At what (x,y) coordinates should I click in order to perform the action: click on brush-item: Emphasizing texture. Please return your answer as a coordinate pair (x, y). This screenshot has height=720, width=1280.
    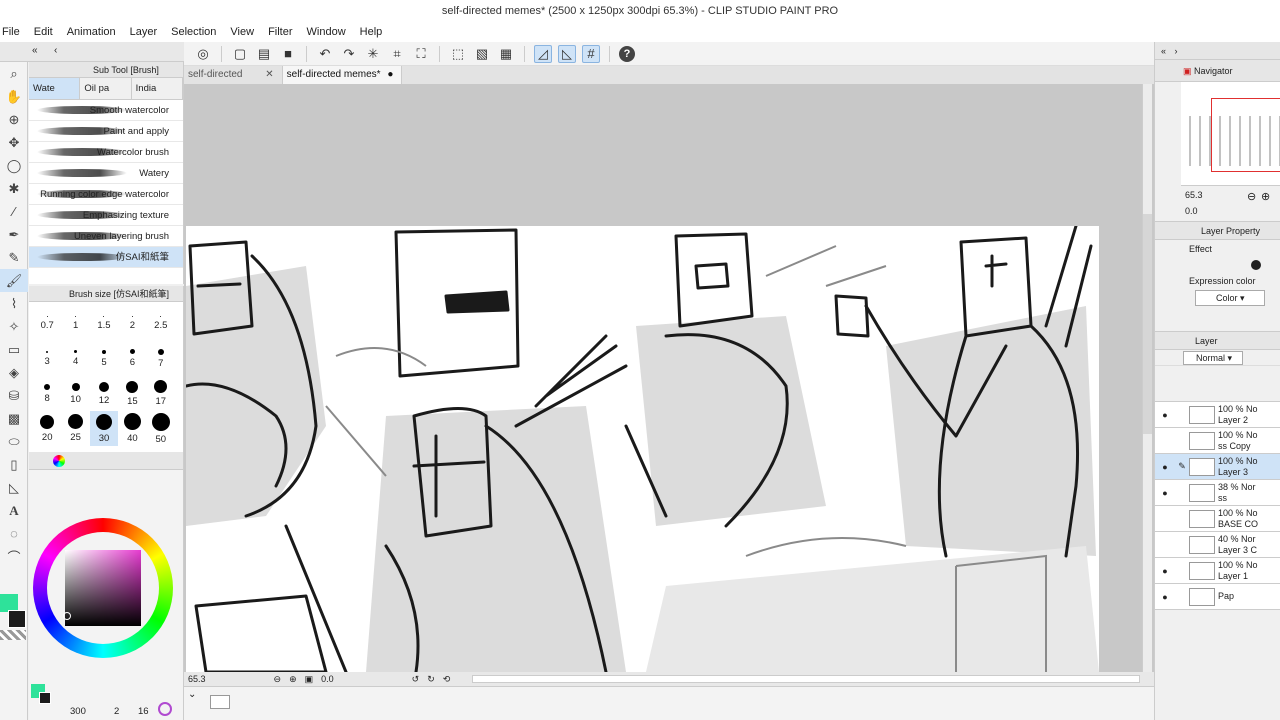
    Looking at the image, I should click on (106, 215).